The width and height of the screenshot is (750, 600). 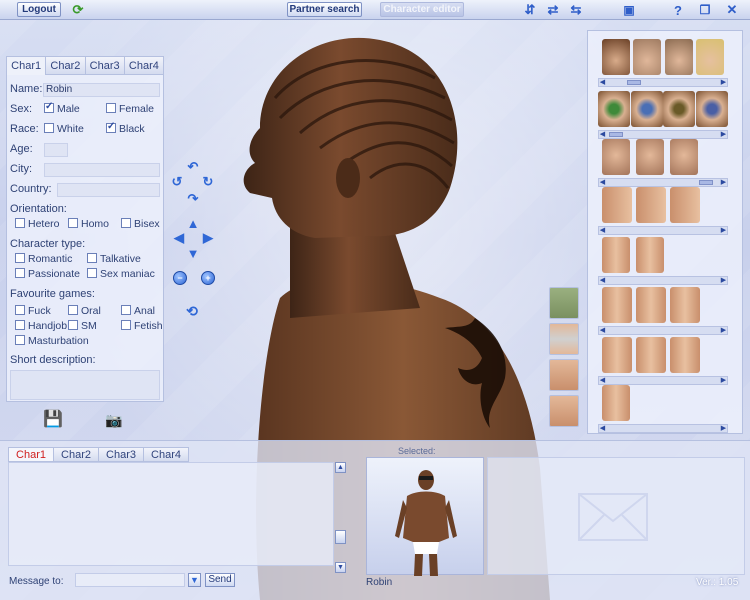 I want to click on legs-scrollbar: ◀ ▶, so click(x=663, y=428).